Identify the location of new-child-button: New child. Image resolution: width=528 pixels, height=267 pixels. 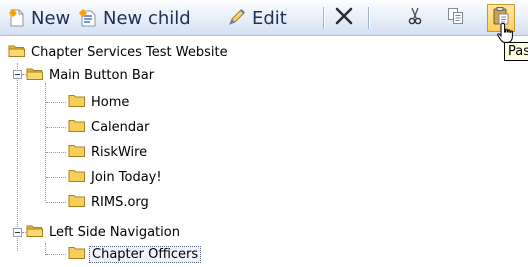
(134, 18).